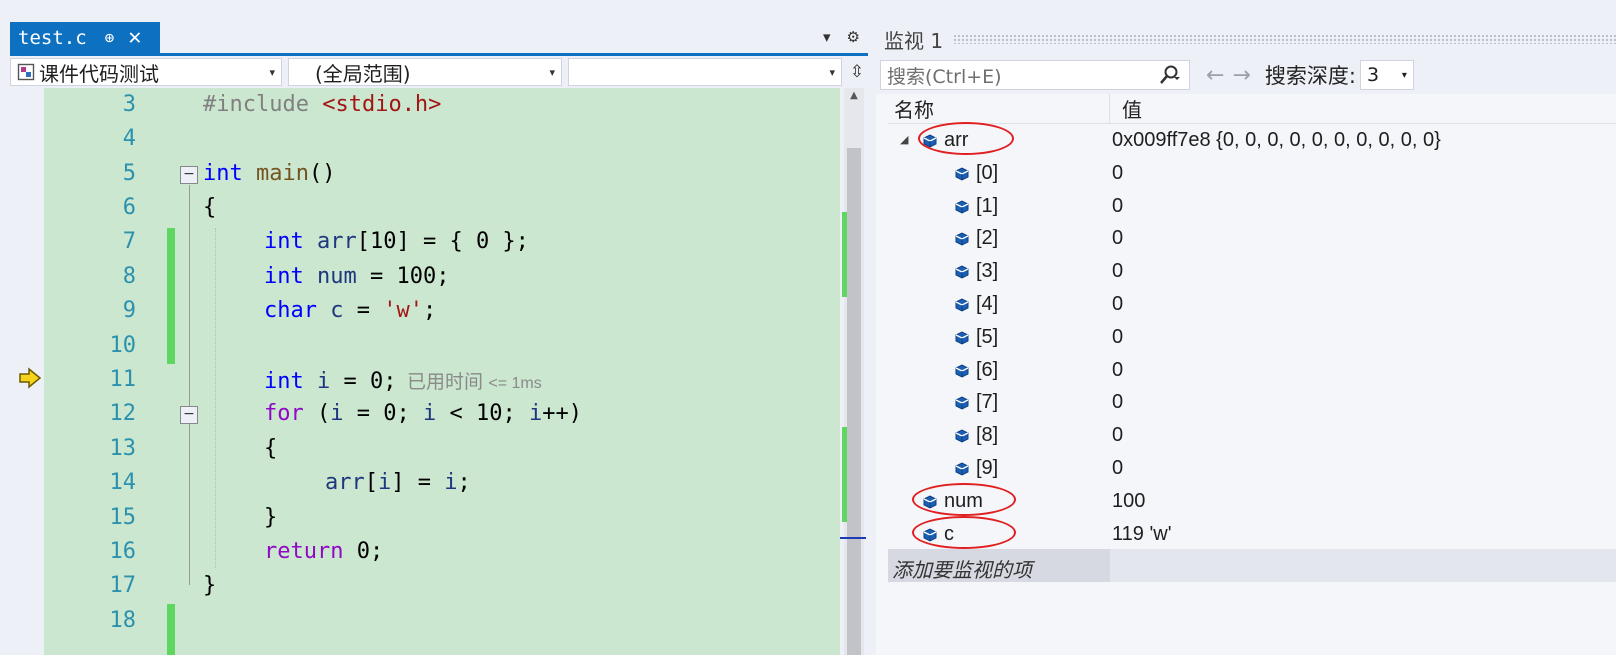 The image size is (1616, 655). Describe the element at coordinates (987, 238) in the screenshot. I see `watch-name: [2]` at that location.